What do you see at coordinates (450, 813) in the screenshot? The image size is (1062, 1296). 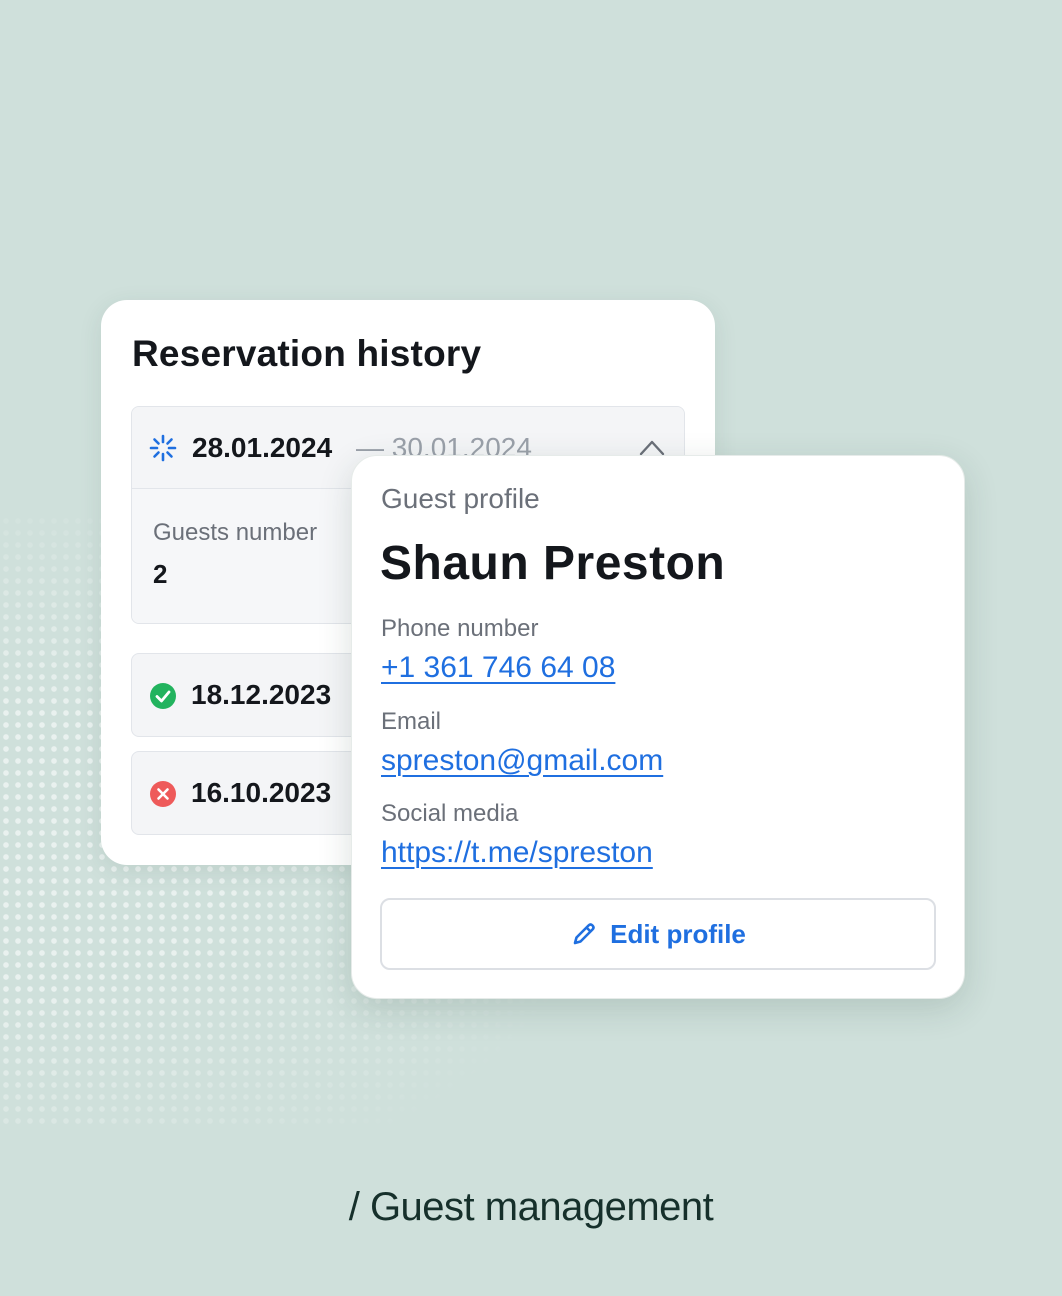 I see `social-media-label: Social media` at bounding box center [450, 813].